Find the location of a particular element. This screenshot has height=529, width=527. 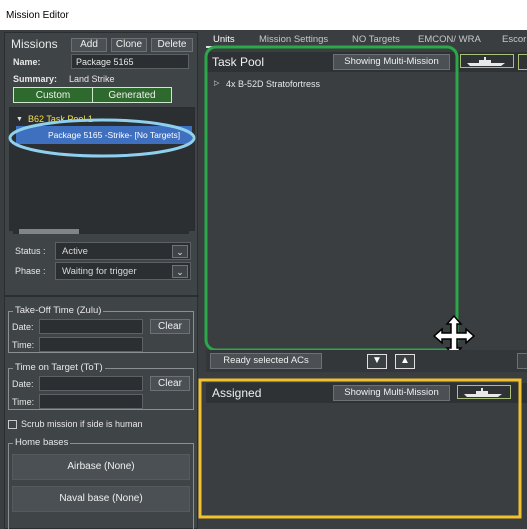

phase-select: Waiting for trigger ⌄ is located at coordinates (123, 271).